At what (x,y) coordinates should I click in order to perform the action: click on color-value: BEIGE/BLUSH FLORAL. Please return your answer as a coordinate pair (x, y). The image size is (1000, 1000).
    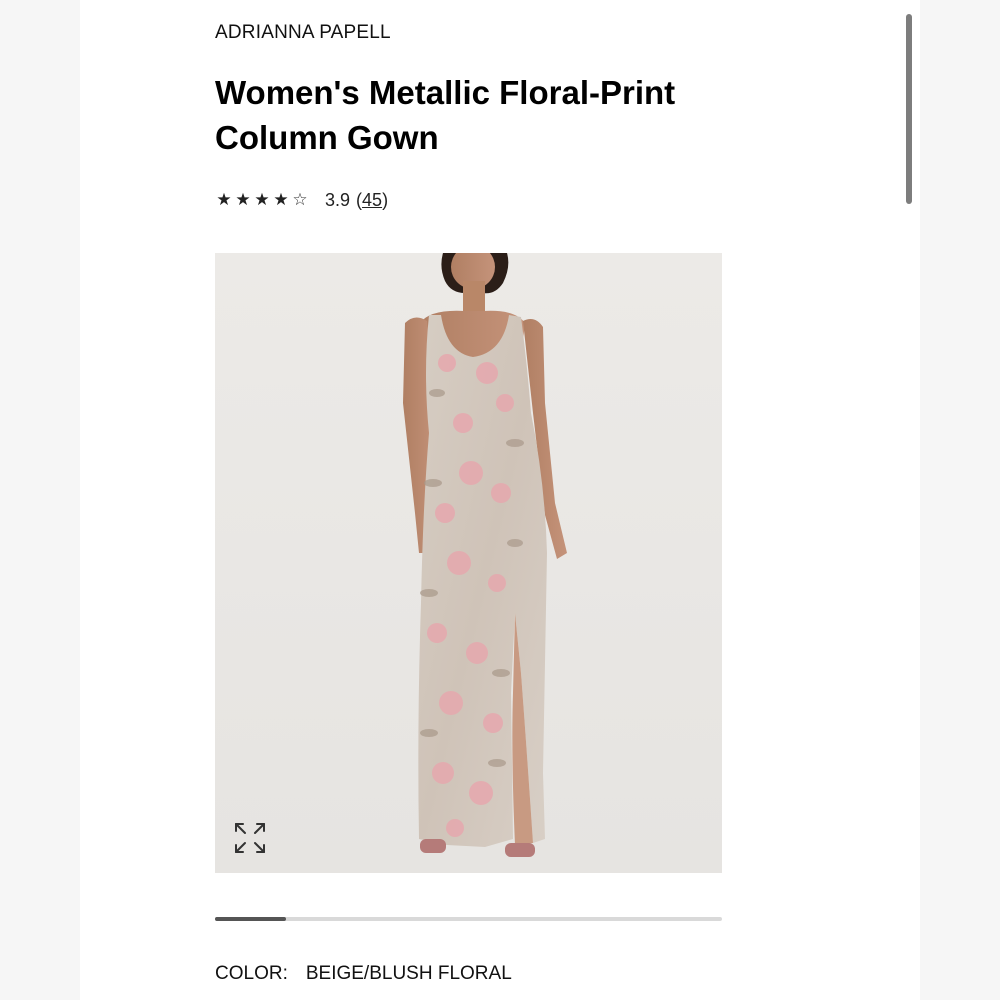
    Looking at the image, I should click on (408, 973).